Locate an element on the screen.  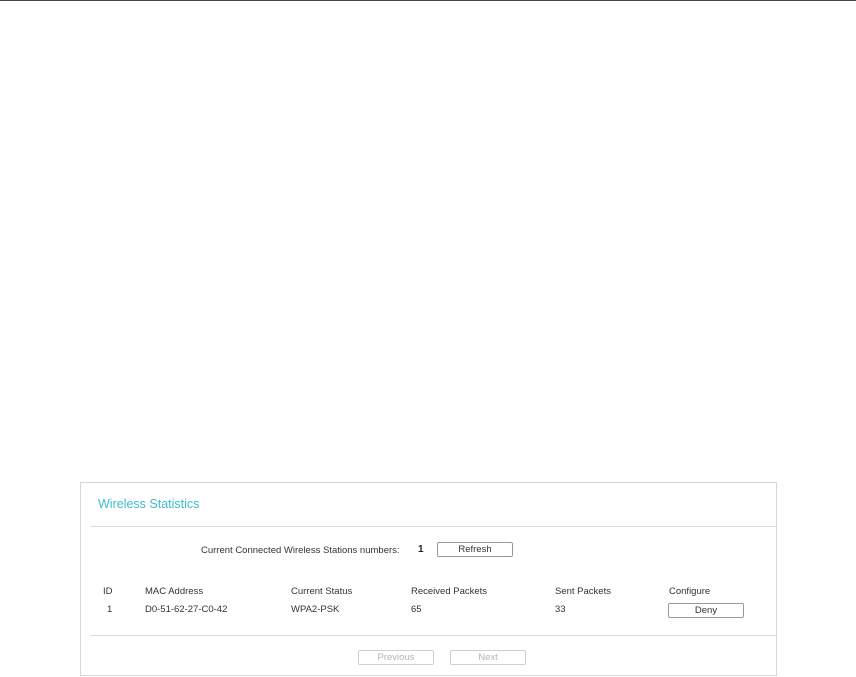
top-rule is located at coordinates (428, 0).